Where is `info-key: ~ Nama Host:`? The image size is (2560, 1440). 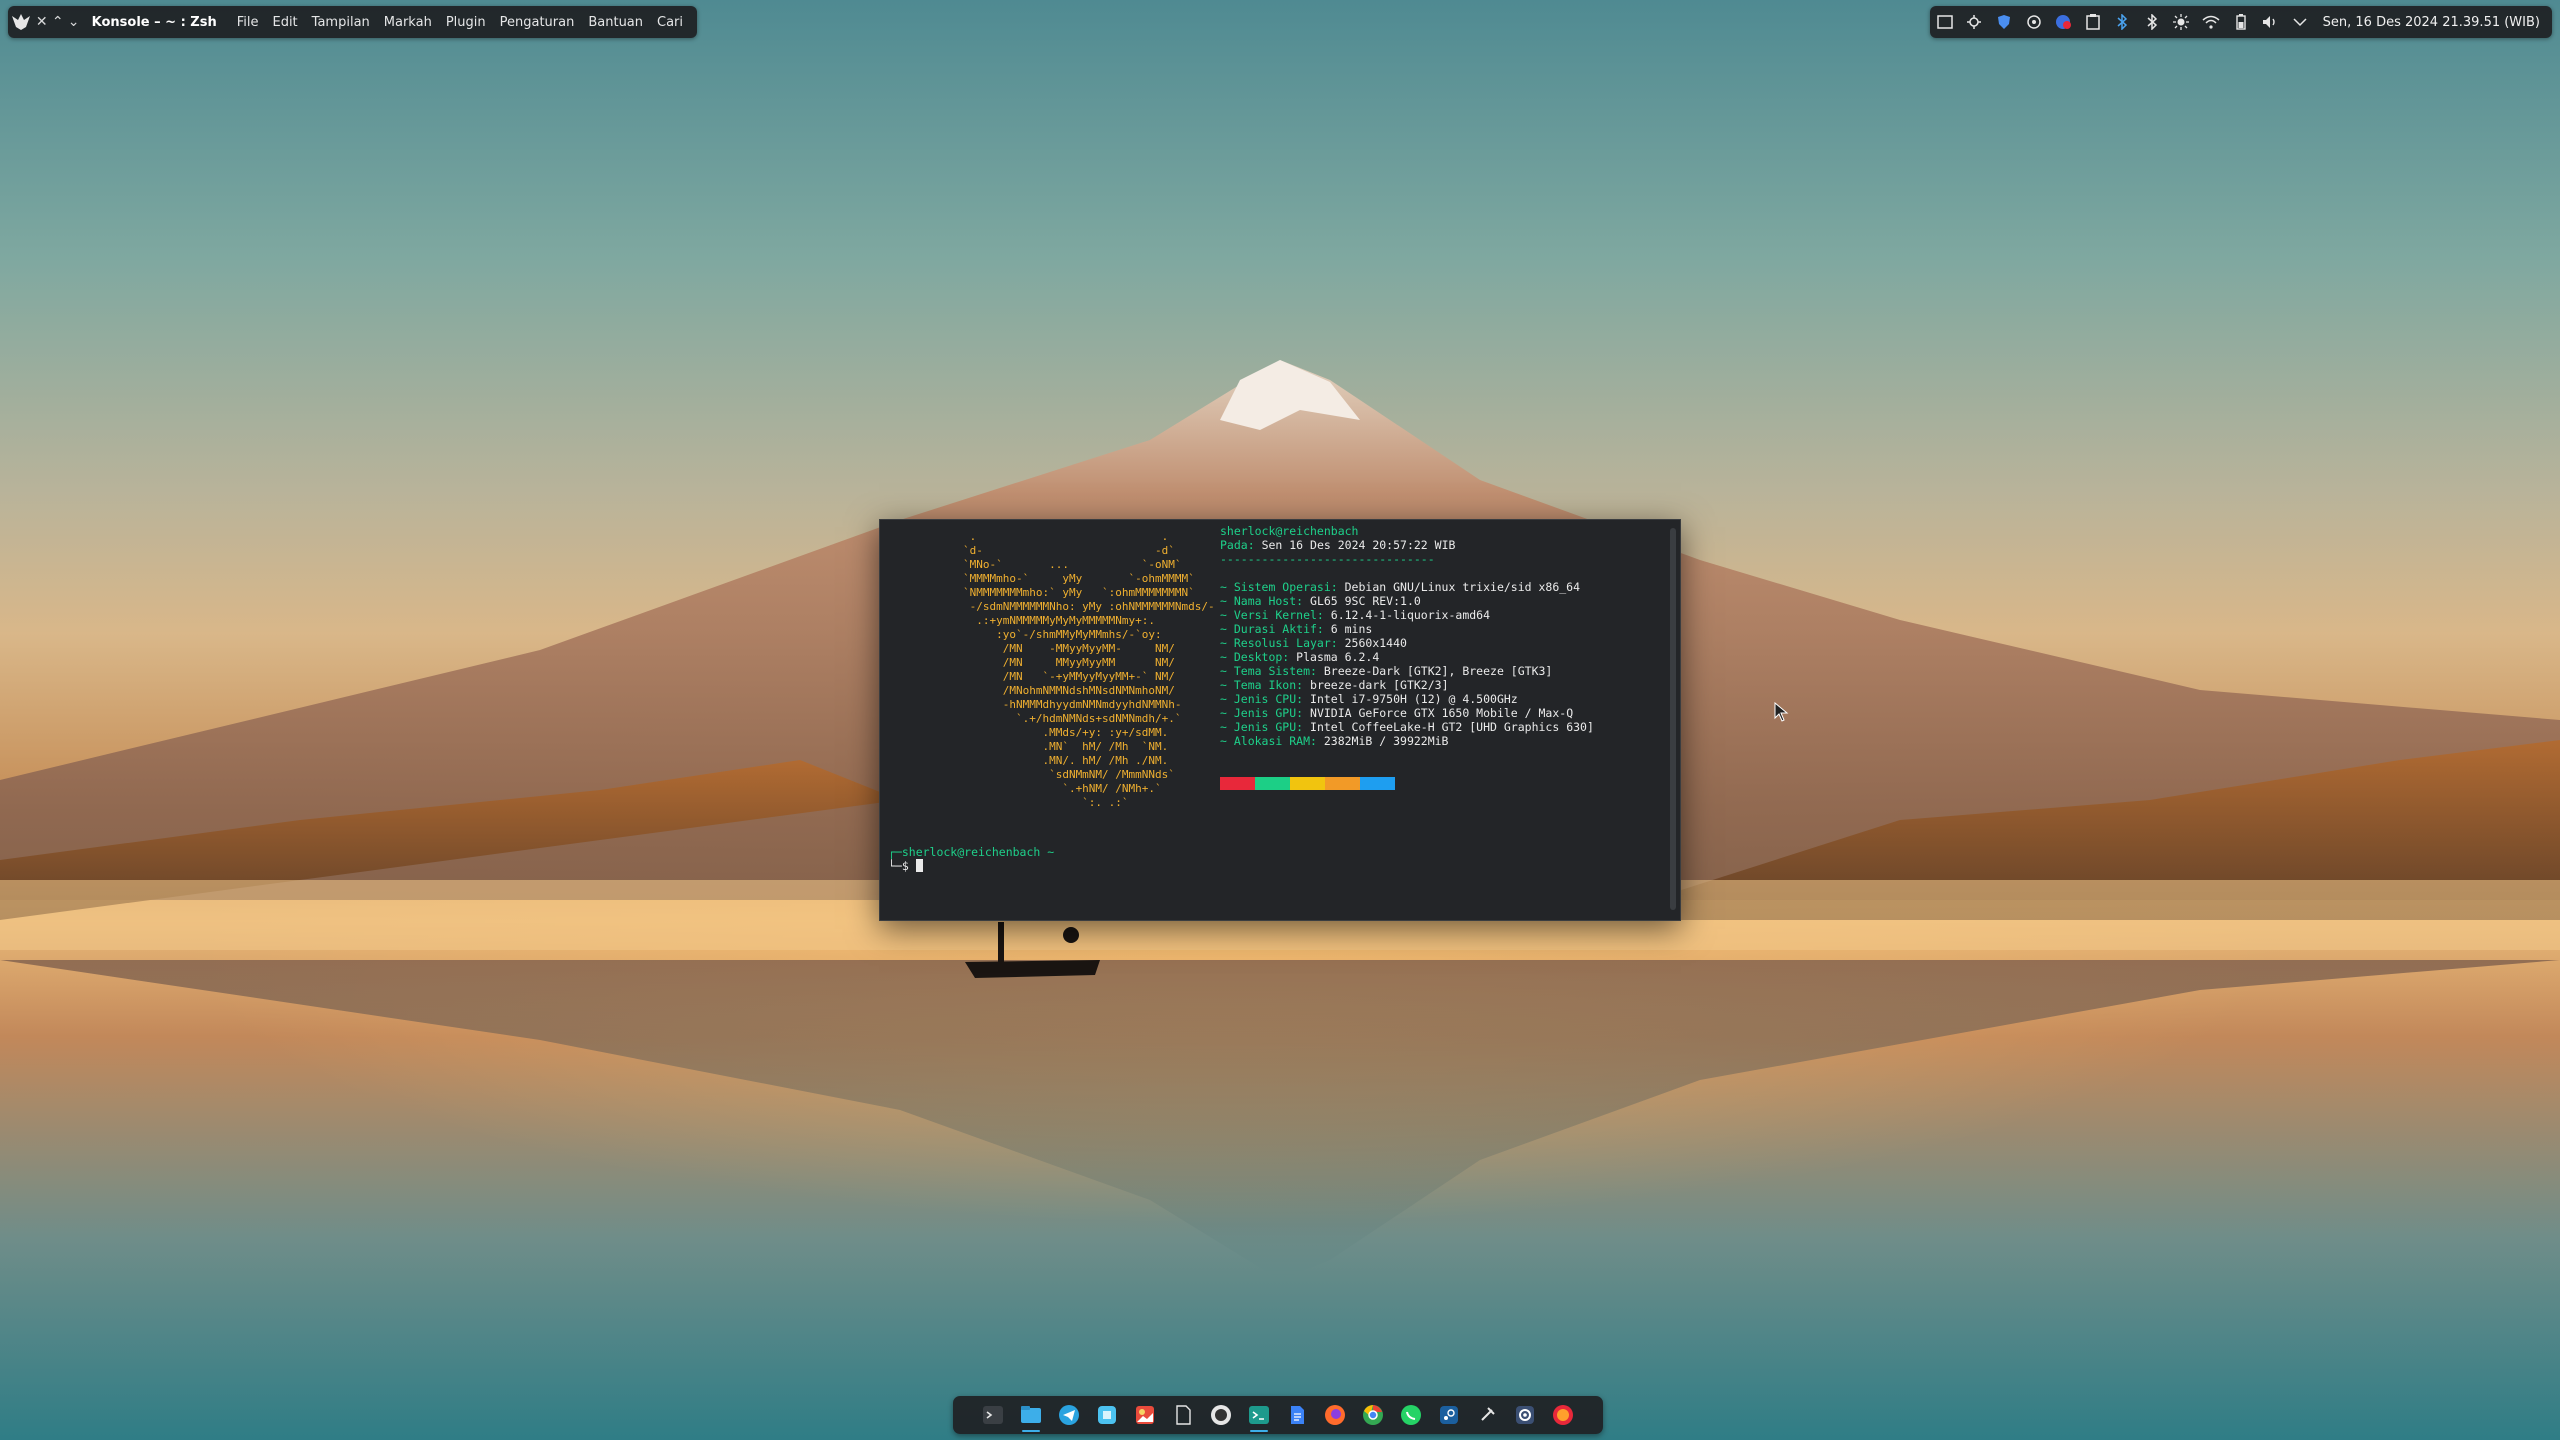 info-key: ~ Nama Host: is located at coordinates (1262, 601).